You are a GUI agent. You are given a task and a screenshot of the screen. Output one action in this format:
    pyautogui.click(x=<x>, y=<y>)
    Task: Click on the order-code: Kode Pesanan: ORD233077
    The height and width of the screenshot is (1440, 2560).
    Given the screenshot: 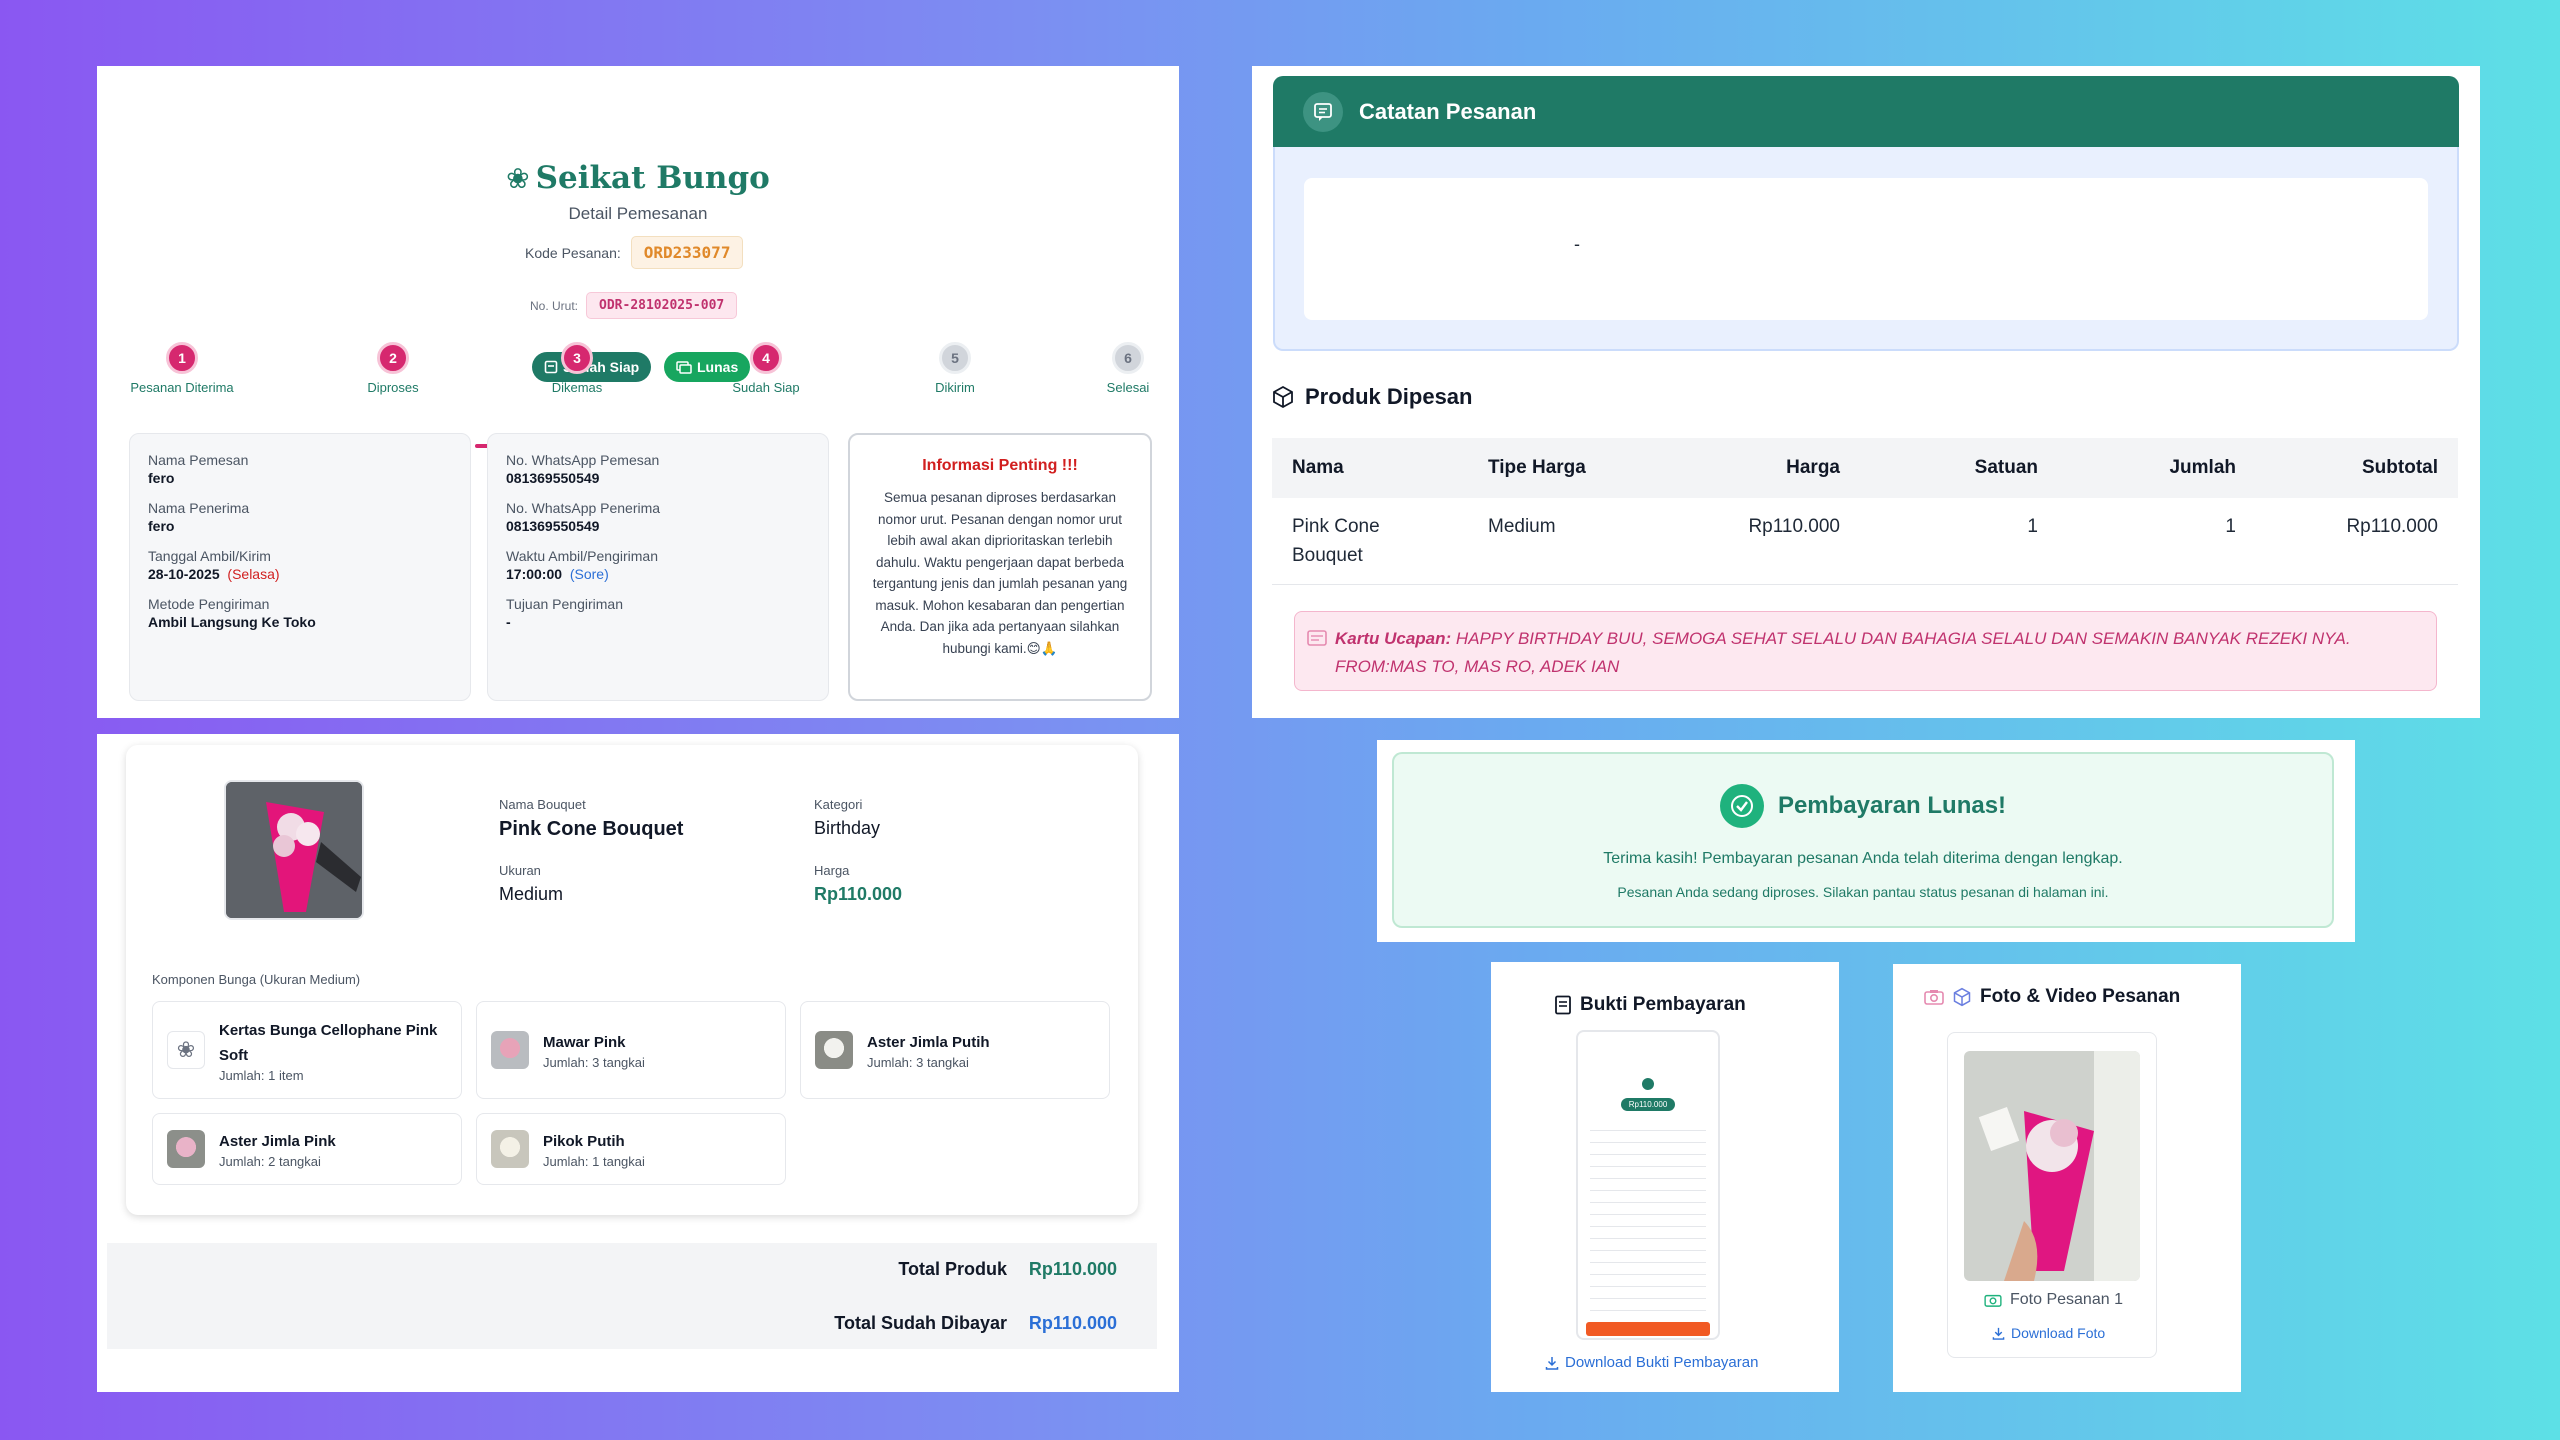 What is the action you would take?
    pyautogui.click(x=634, y=252)
    